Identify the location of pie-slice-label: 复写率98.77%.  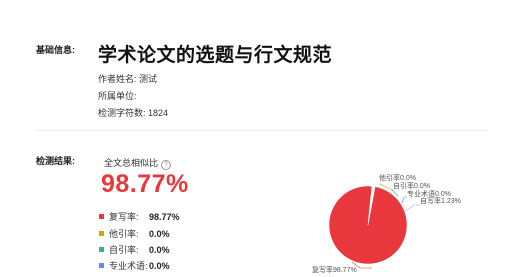
(334, 269).